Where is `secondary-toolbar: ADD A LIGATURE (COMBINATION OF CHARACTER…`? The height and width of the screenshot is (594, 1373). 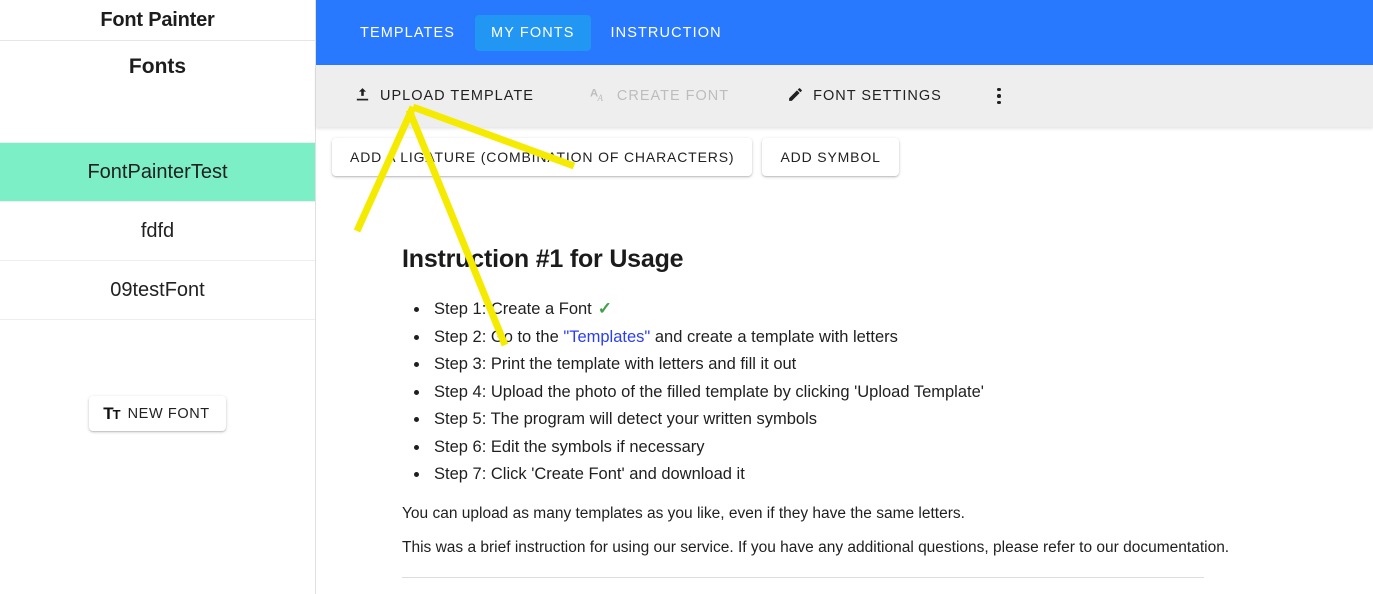
secondary-toolbar: ADD A LIGATURE (COMBINATION OF CHARACTER… is located at coordinates (844, 157).